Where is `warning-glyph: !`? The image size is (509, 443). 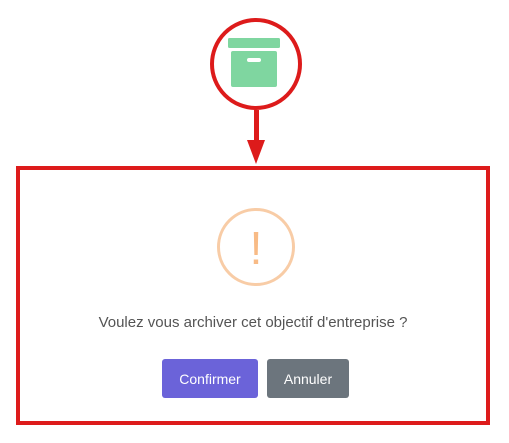
warning-glyph: ! is located at coordinates (256, 248).